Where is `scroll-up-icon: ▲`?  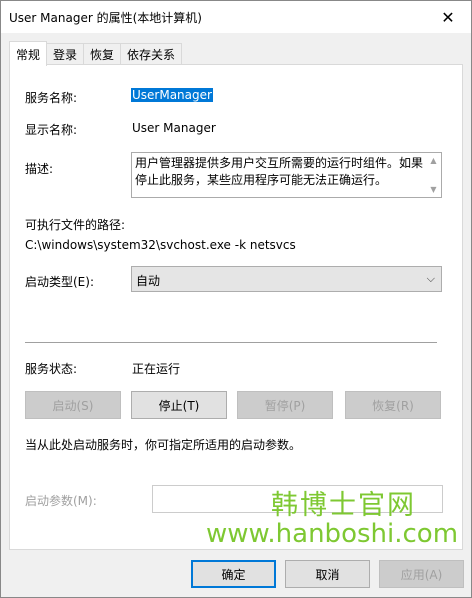 scroll-up-icon: ▲ is located at coordinates (433, 160).